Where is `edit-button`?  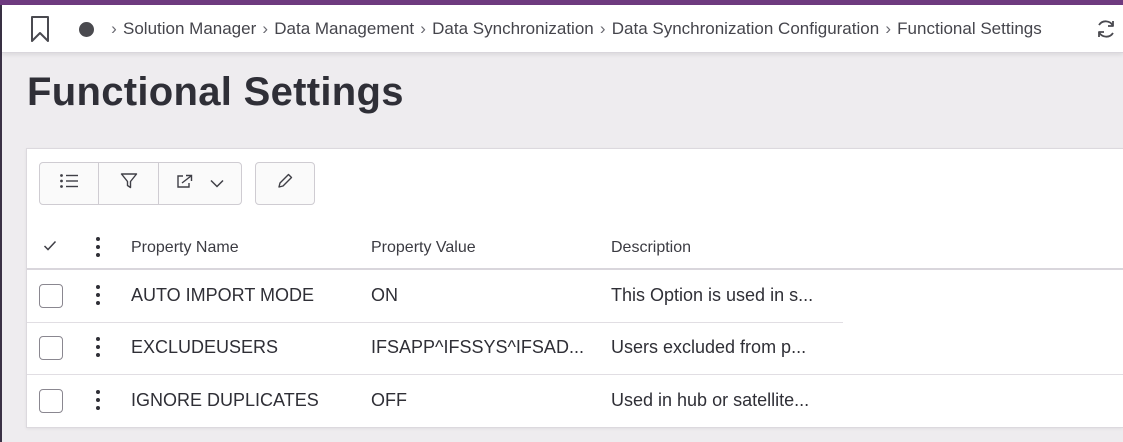 edit-button is located at coordinates (285, 183).